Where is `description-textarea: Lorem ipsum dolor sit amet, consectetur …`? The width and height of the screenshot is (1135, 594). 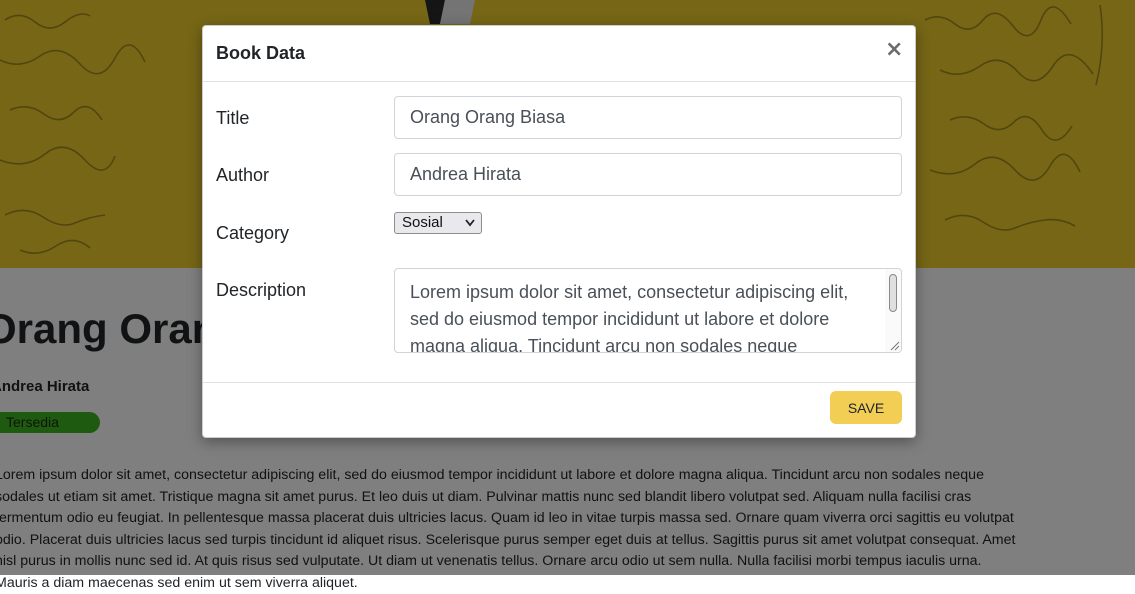 description-textarea: Lorem ipsum dolor sit amet, consectetur … is located at coordinates (648, 310).